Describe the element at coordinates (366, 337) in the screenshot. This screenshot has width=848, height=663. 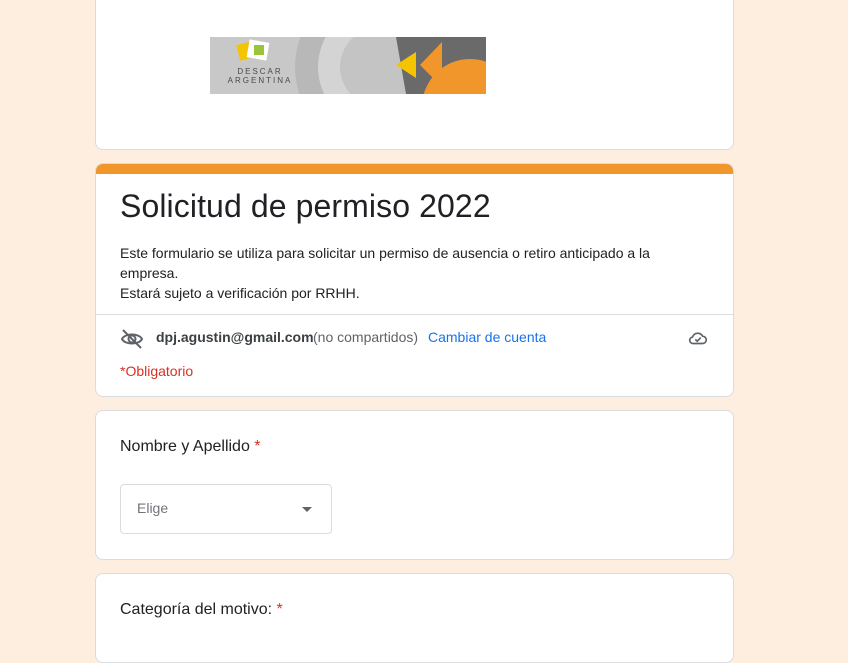
I see `not-shared-label: (no compartidos)` at that location.